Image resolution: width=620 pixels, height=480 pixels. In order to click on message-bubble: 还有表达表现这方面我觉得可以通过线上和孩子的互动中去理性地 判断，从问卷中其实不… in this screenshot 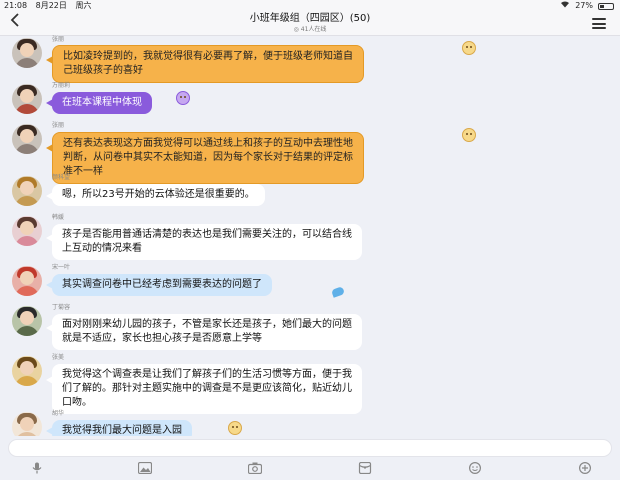, I will do `click(208, 158)`.